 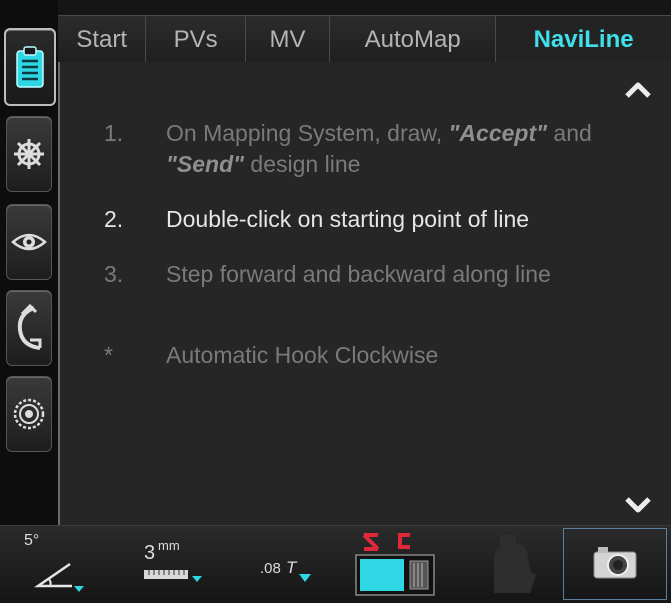 What do you see at coordinates (335, 564) in the screenshot?
I see `bottom-toolbar: 5° 3 mm .08 T` at bounding box center [335, 564].